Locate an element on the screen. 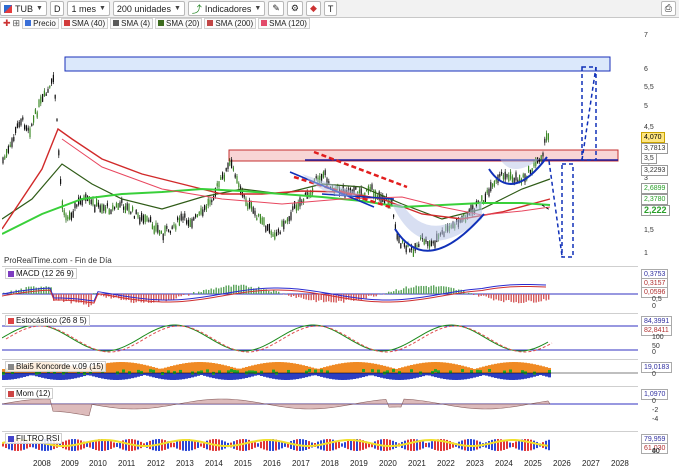 The height and width of the screenshot is (469, 679). indicator-panel: Blai5 Koncorde v.09 (15) is located at coordinates (320, 372).